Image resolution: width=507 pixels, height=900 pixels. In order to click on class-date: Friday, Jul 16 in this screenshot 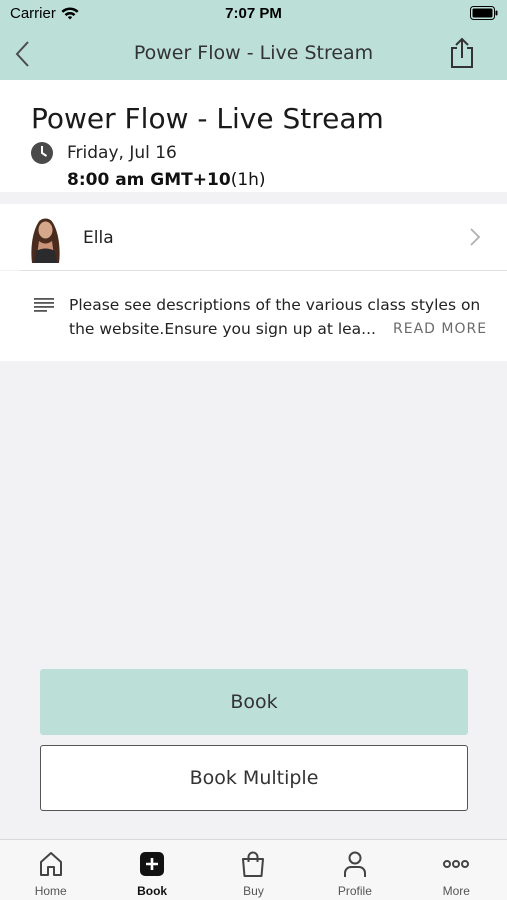, I will do `click(122, 153)`.